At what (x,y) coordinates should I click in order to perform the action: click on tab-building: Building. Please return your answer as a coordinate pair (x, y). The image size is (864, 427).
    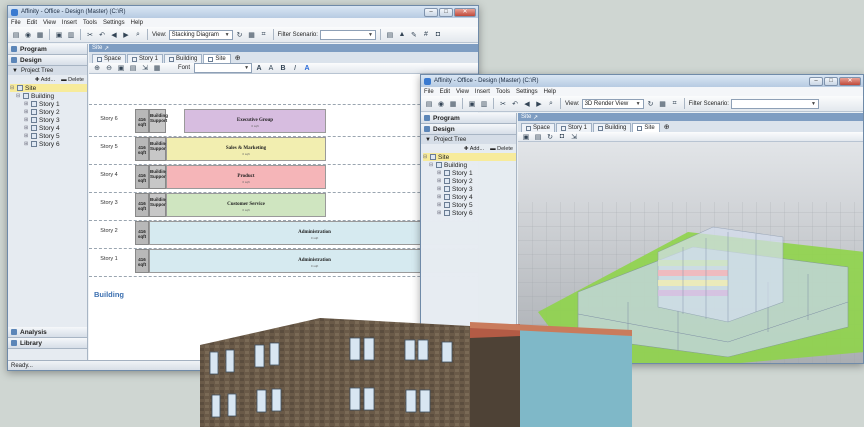
    Looking at the image, I should click on (183, 58).